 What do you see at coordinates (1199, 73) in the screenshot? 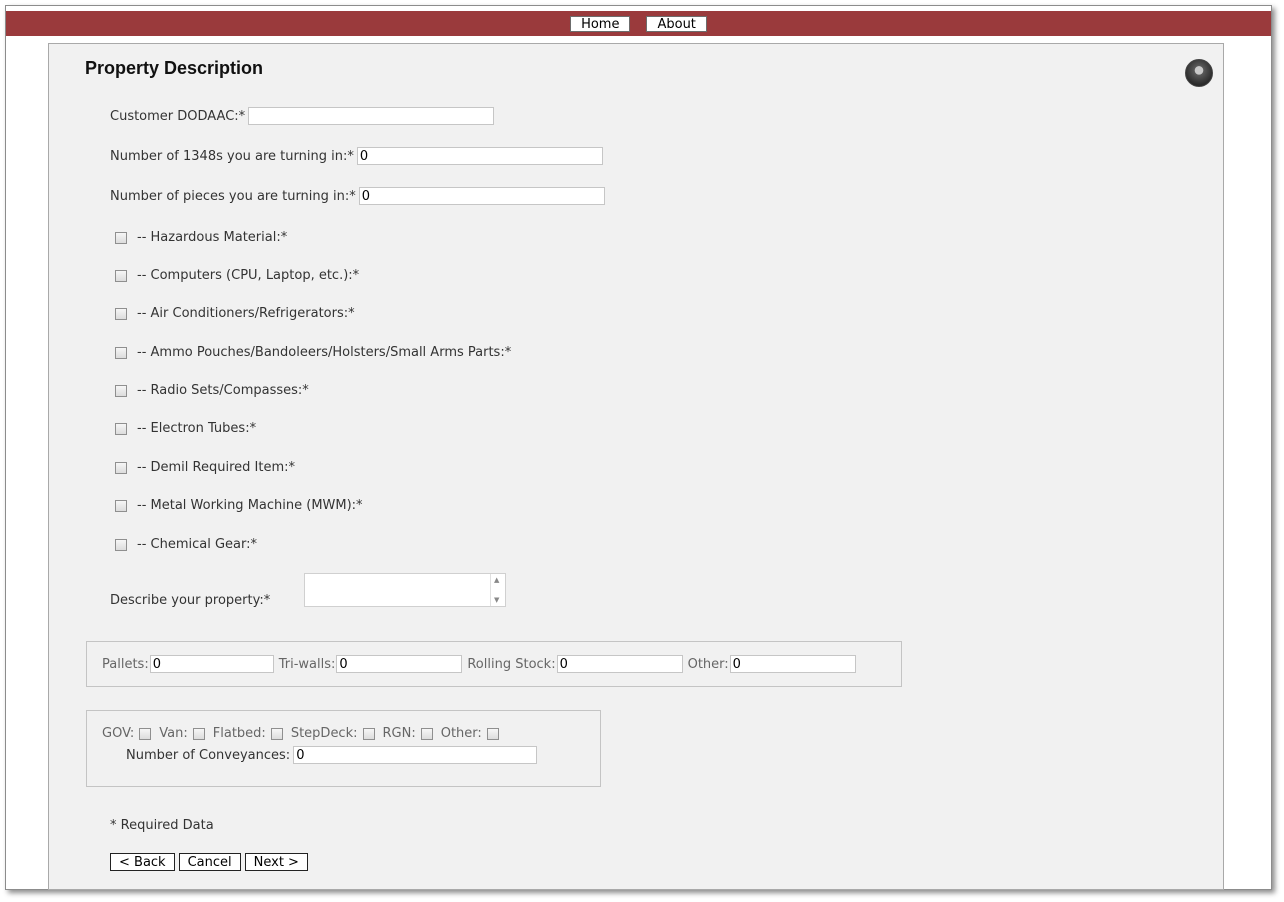
I see `agency-seal-icon` at bounding box center [1199, 73].